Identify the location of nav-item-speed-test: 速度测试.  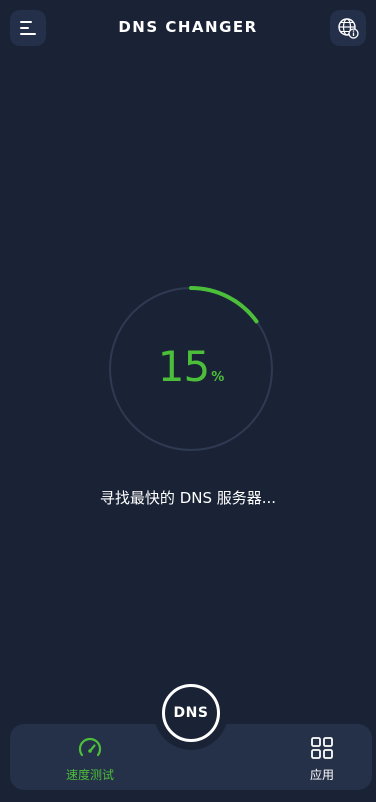
(90, 757).